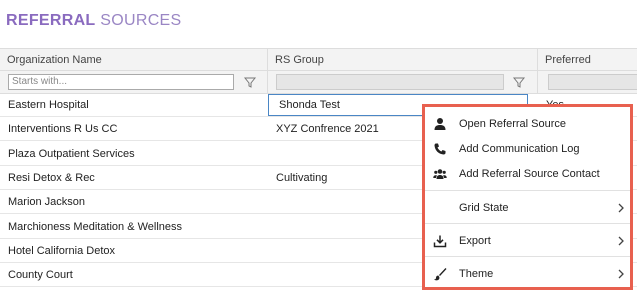 The height and width of the screenshot is (291, 637). What do you see at coordinates (440, 149) in the screenshot?
I see `phone-icon` at bounding box center [440, 149].